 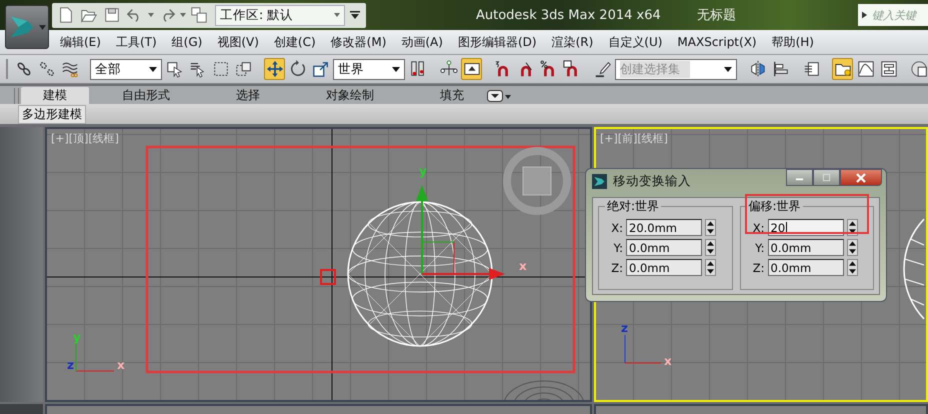 I want to click on document-title: 无标题, so click(x=716, y=15).